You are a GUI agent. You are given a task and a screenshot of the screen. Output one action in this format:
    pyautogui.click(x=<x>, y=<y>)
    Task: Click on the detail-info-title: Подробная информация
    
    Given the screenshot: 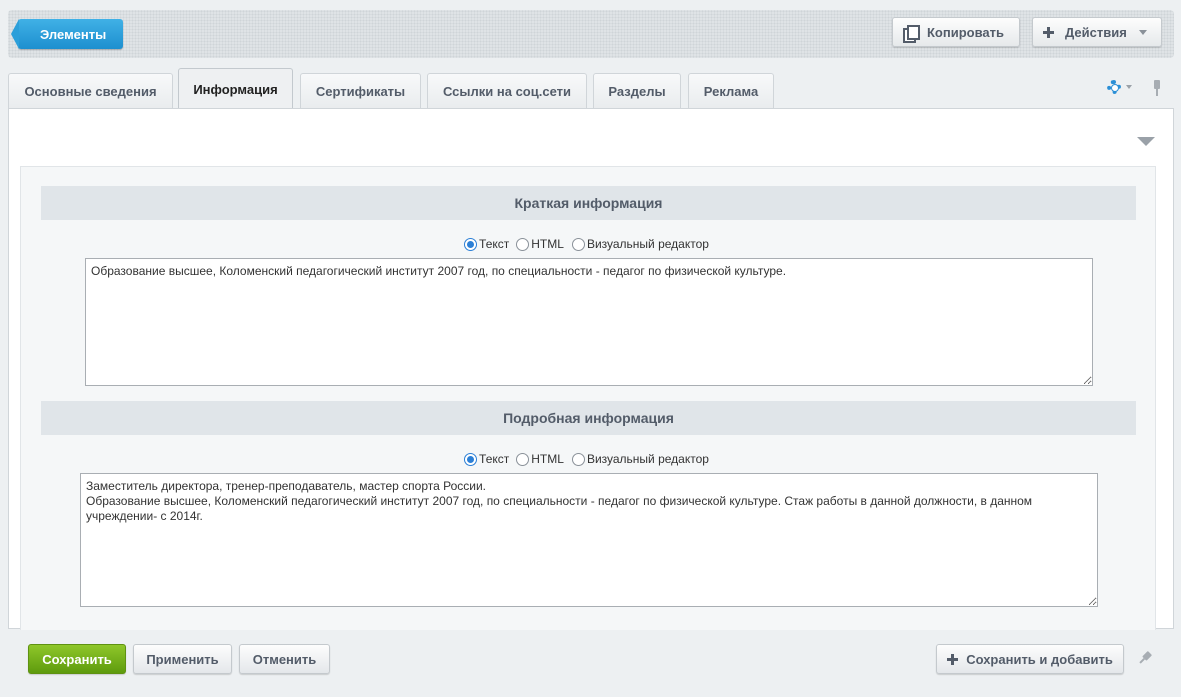 What is the action you would take?
    pyautogui.click(x=588, y=418)
    